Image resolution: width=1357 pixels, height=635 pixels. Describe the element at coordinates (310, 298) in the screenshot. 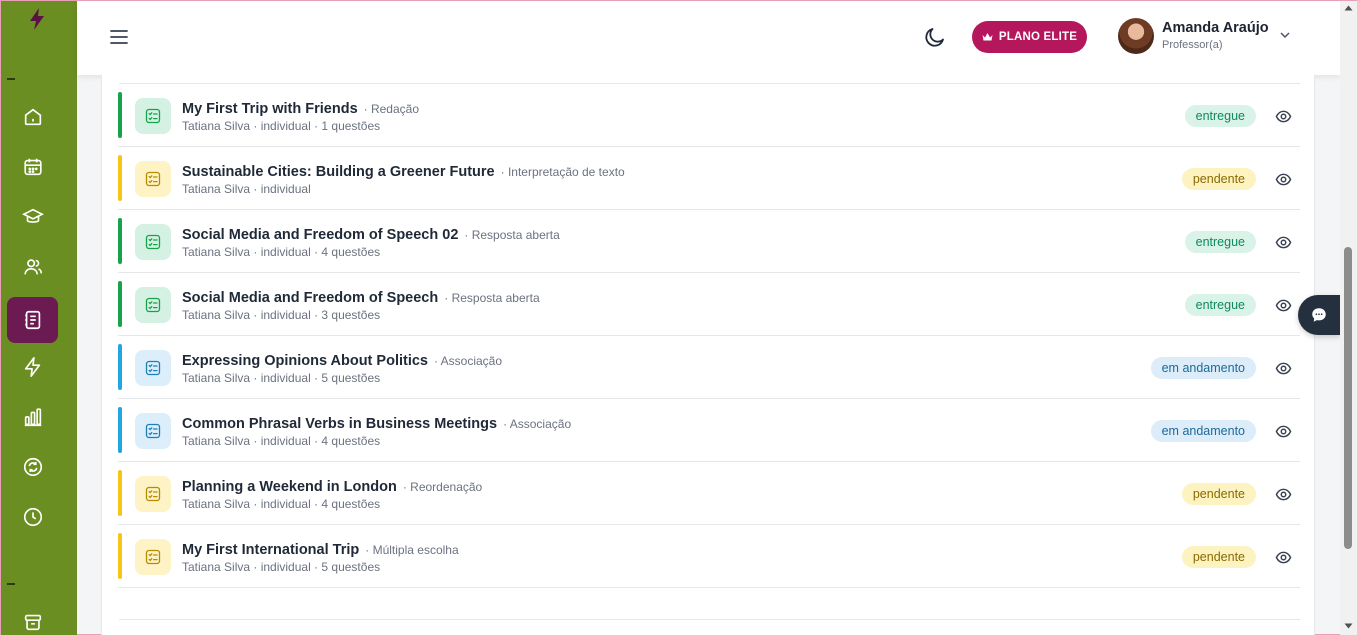

I see `activity-title: Social Media and Freedom of Speech` at that location.